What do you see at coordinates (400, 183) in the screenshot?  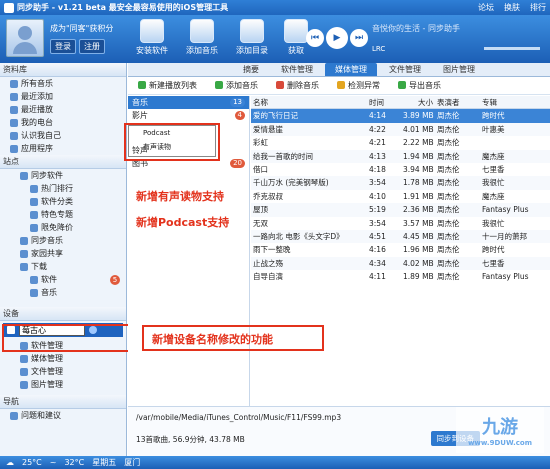 I see `table-row: 千山万水 (完美钢琴版) 3:54 1.78 MB 周杰伦 我很忙` at bounding box center [400, 183].